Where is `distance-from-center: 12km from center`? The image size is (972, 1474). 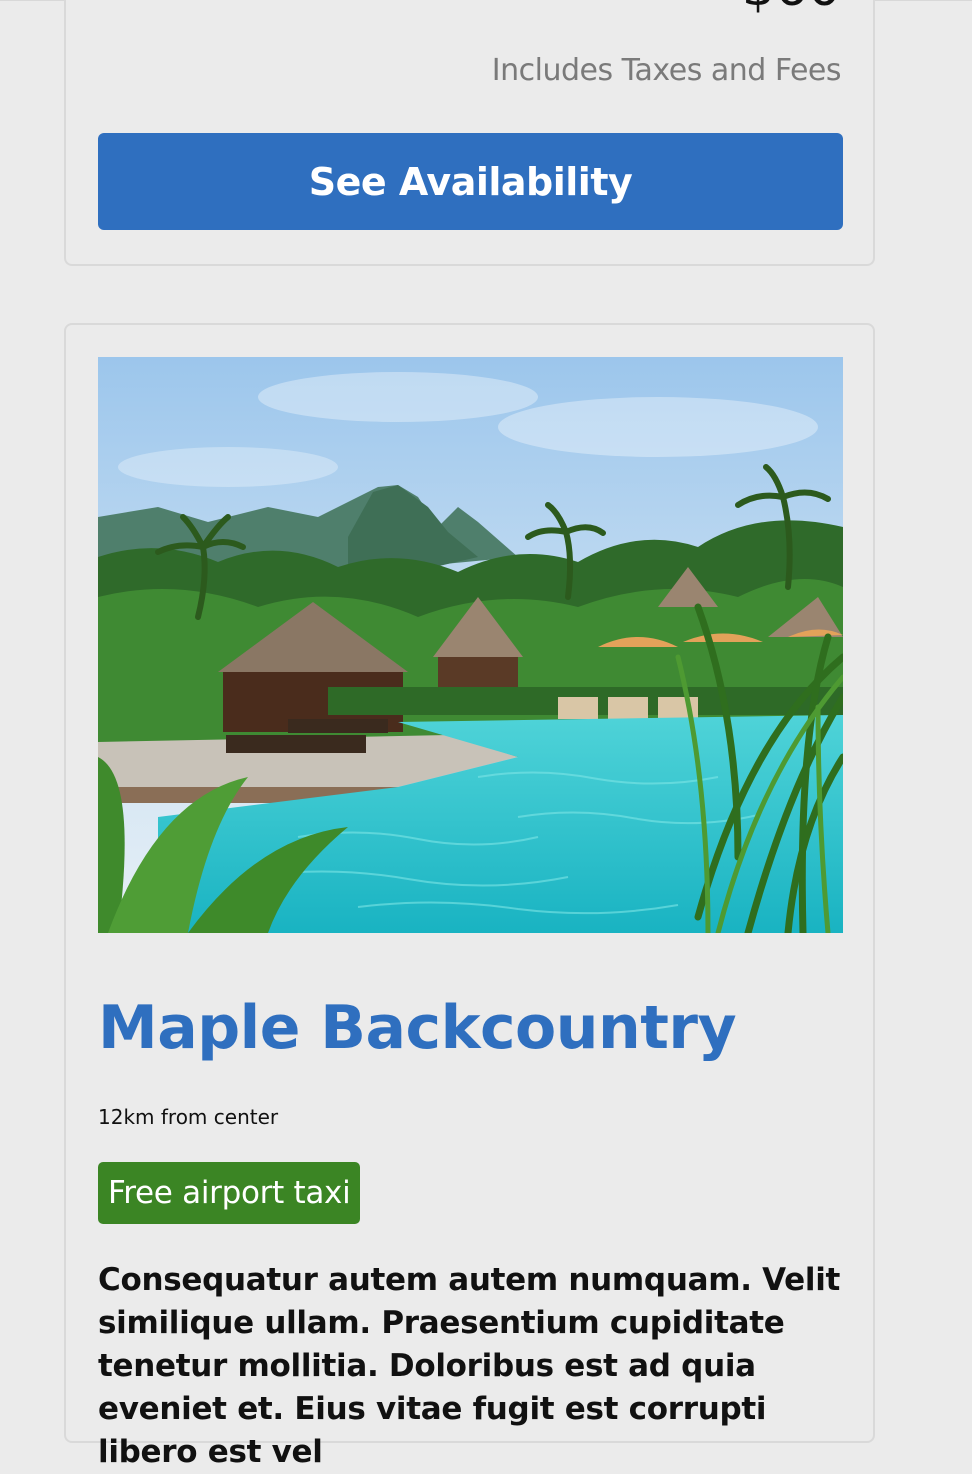 distance-from-center: 12km from center is located at coordinates (188, 1117).